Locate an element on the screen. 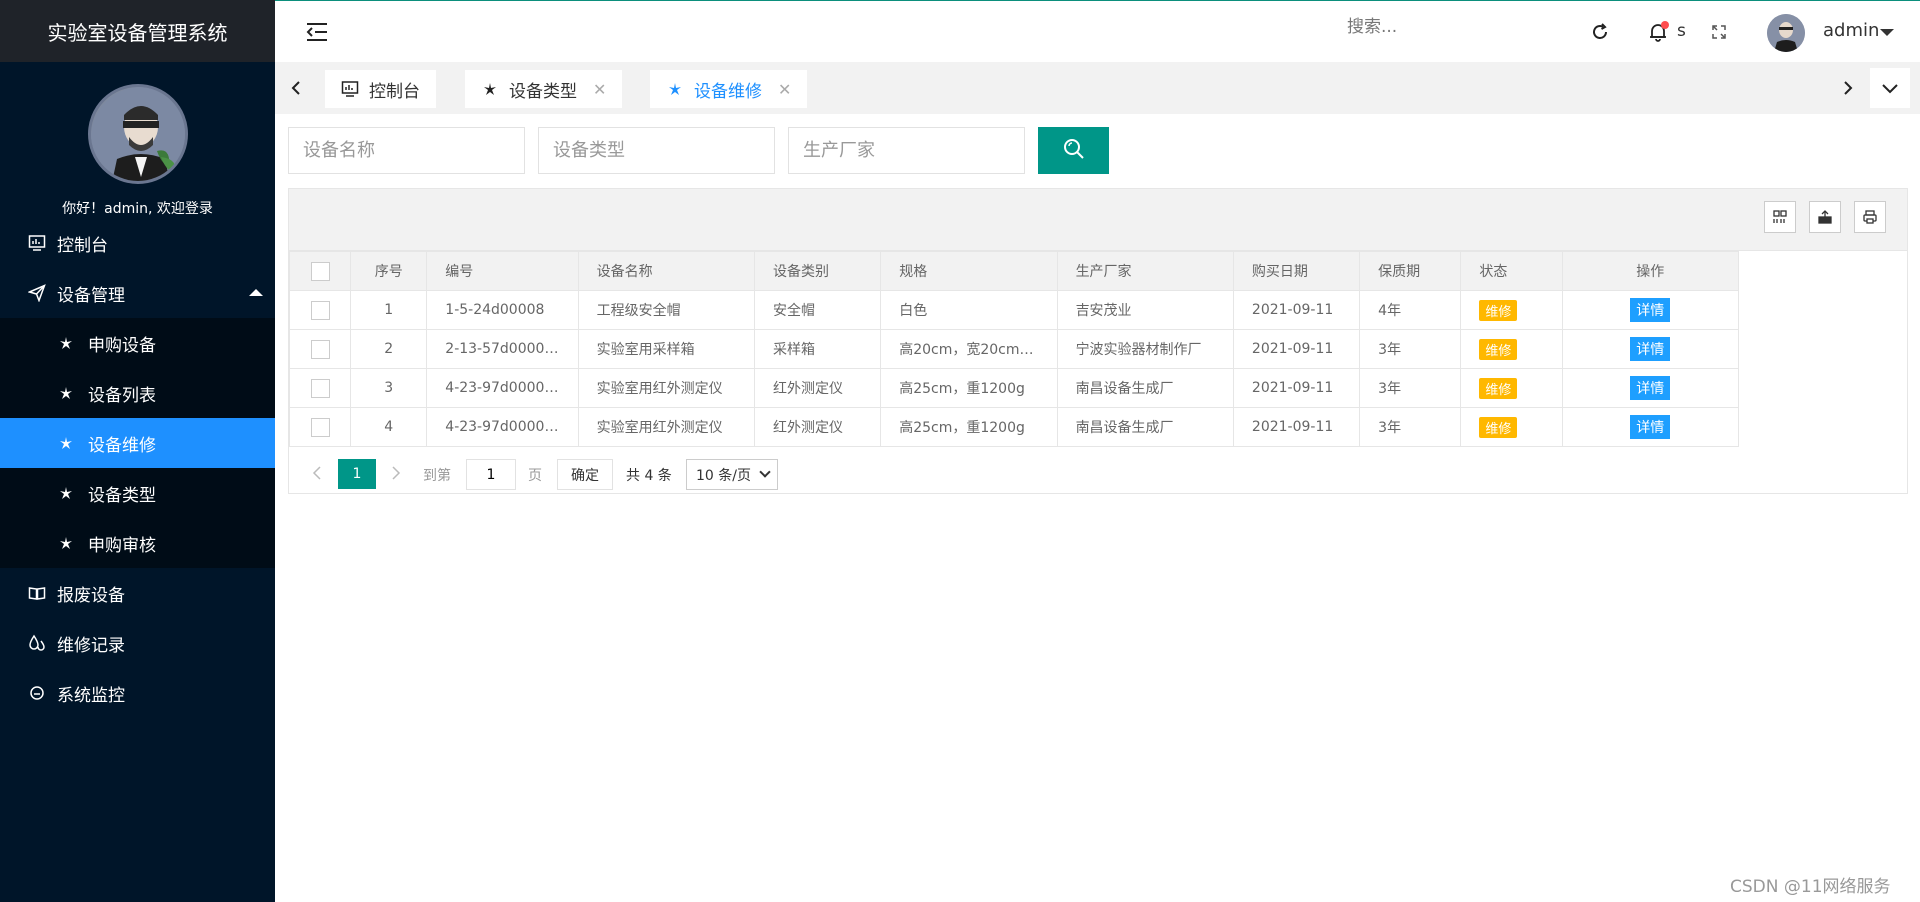  row-select-cell is located at coordinates (320, 427).